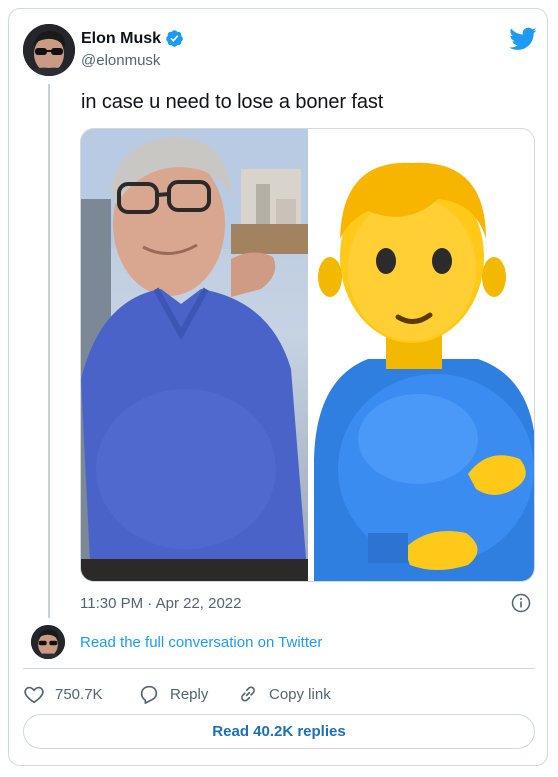 The height and width of the screenshot is (777, 558). What do you see at coordinates (189, 694) in the screenshot?
I see `reply-label: Reply` at bounding box center [189, 694].